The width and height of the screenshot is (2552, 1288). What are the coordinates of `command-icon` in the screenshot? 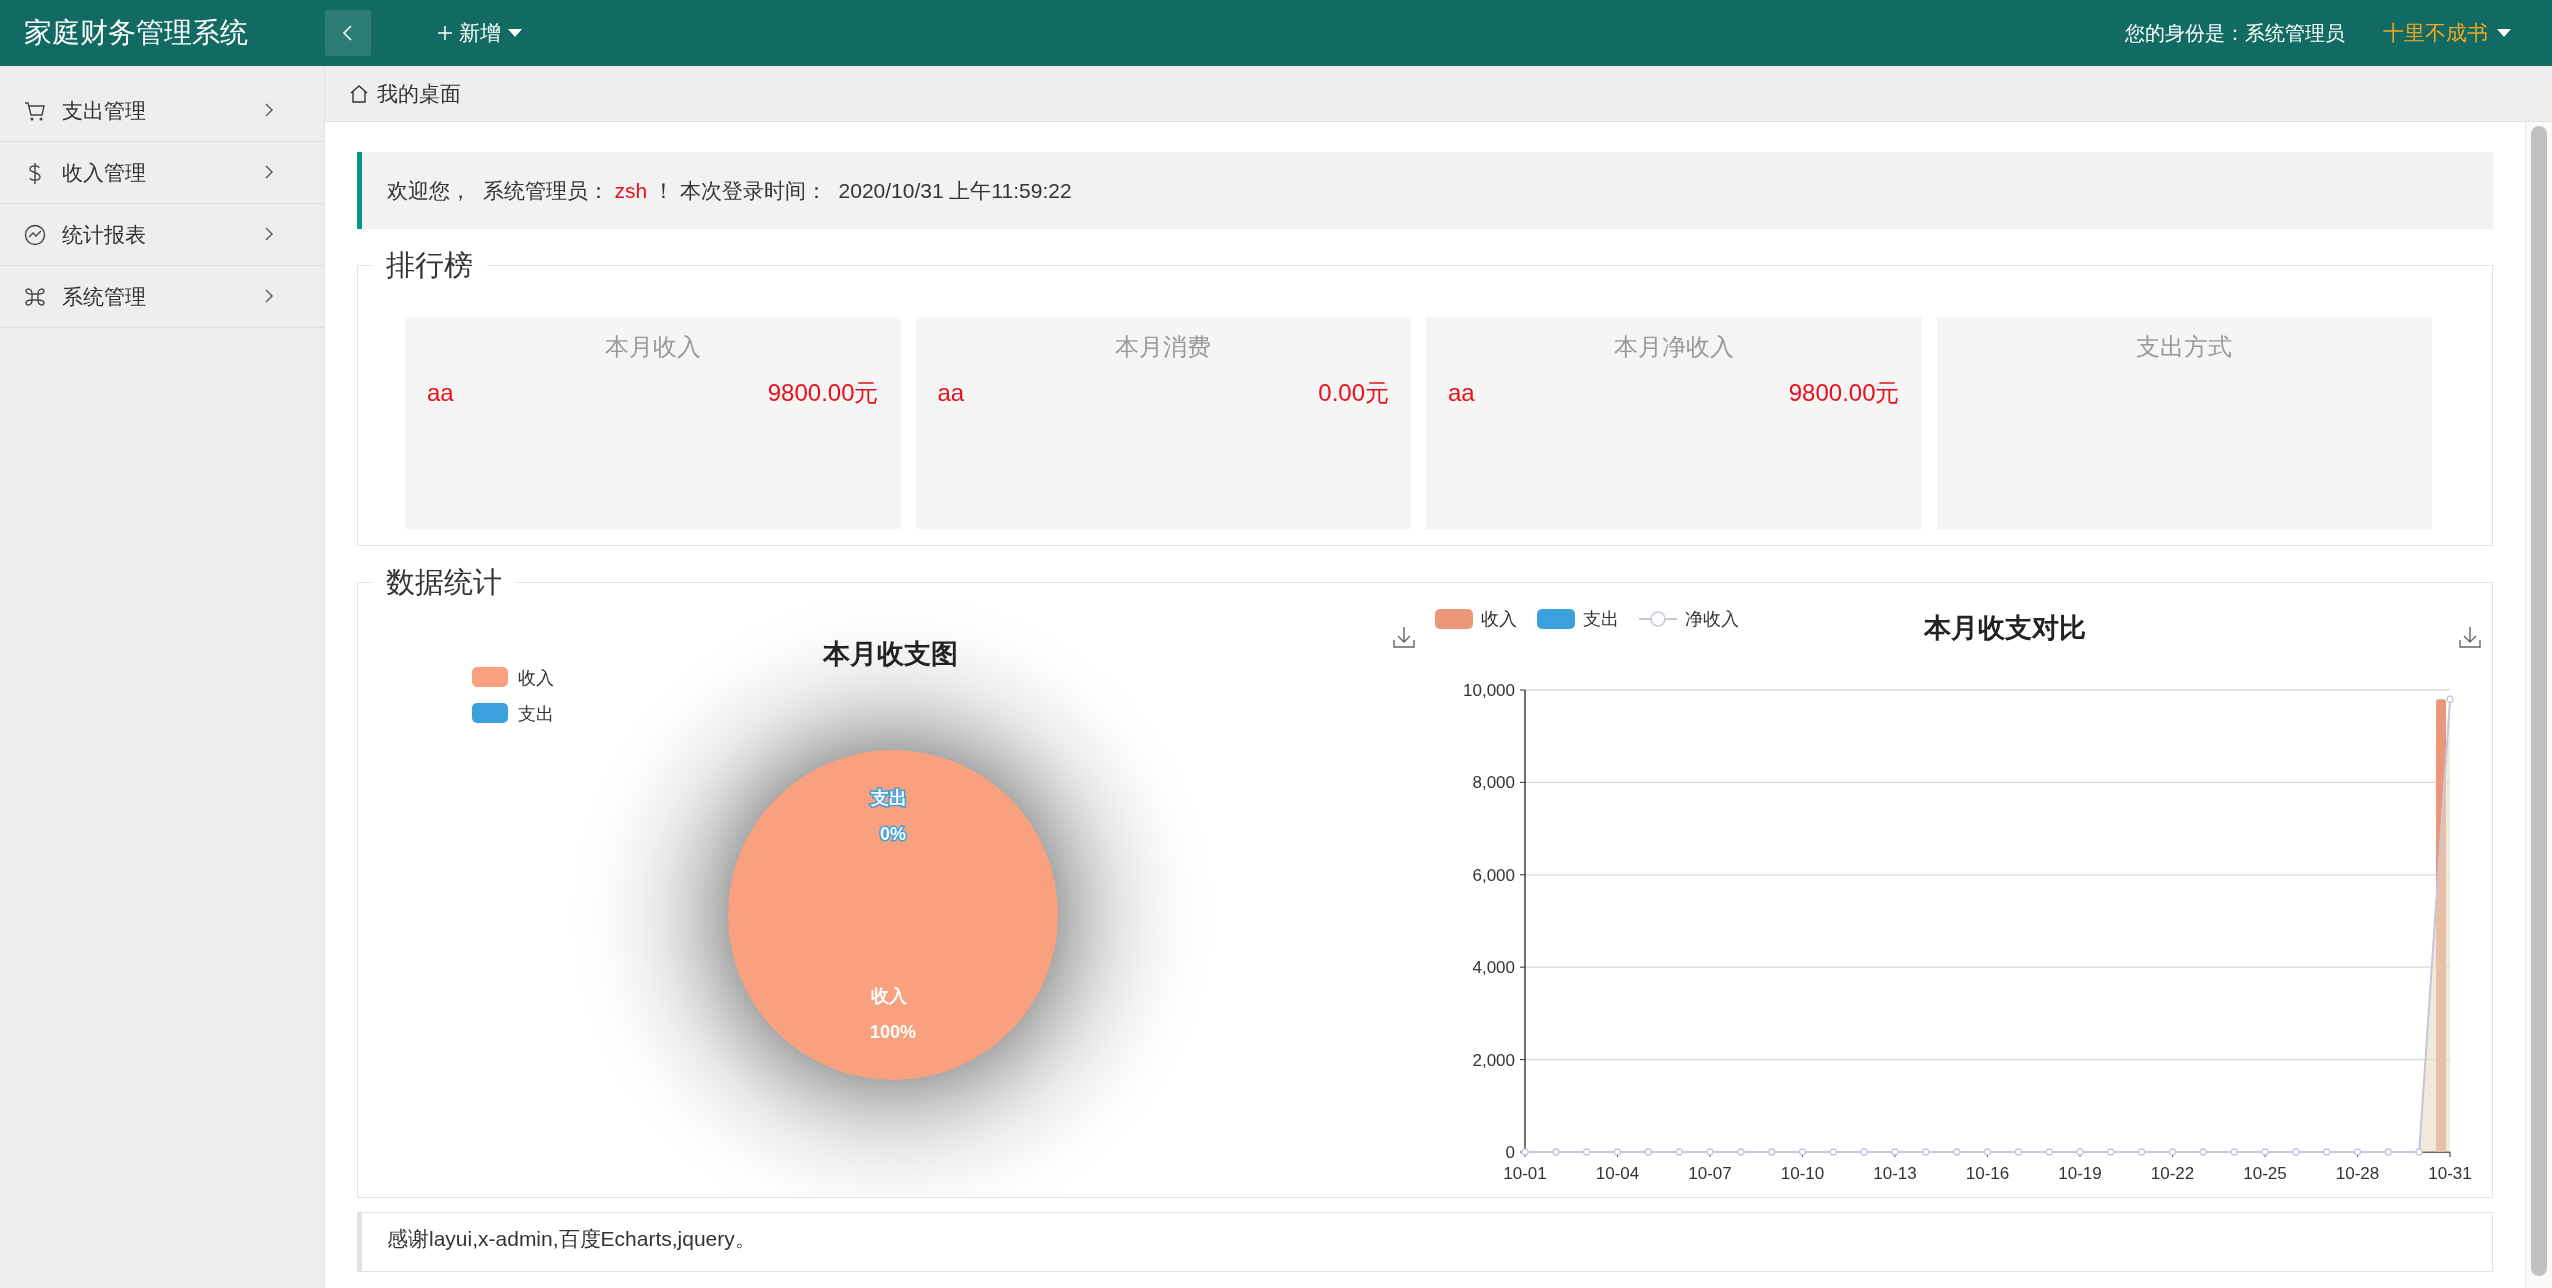 It's located at (35, 296).